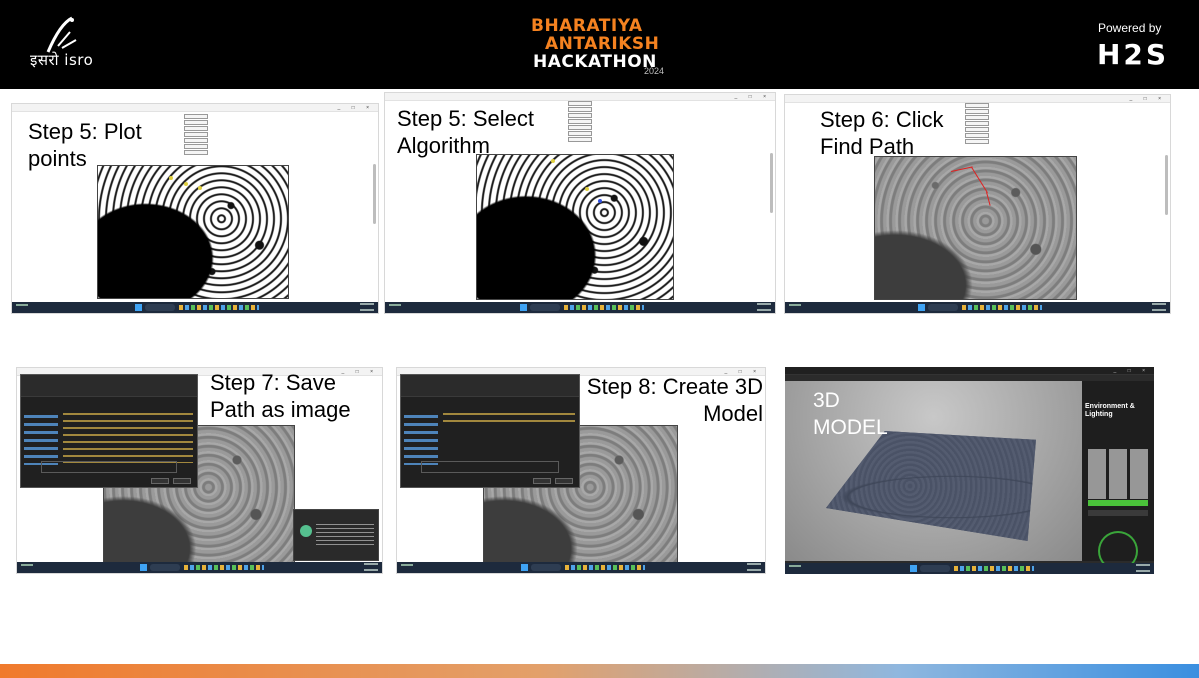 The height and width of the screenshot is (678, 1199). I want to click on whatsapp-notification, so click(336, 535).